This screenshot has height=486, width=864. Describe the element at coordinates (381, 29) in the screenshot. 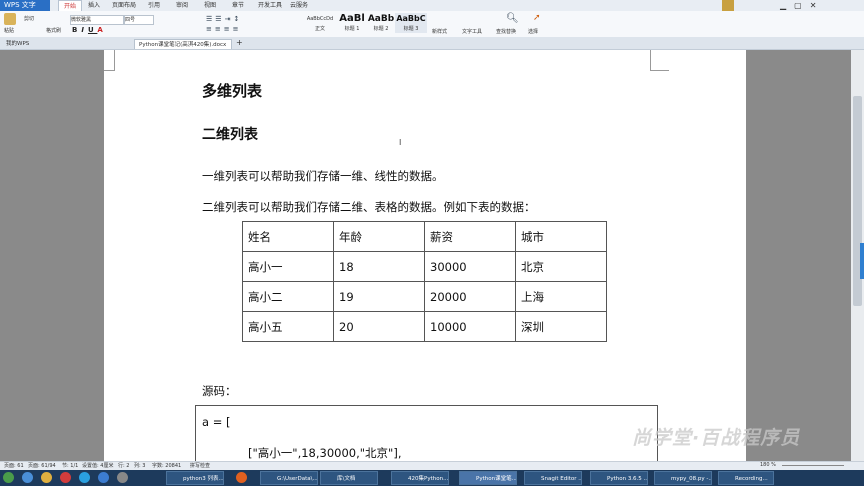

I see `style-name: 标题 2` at that location.